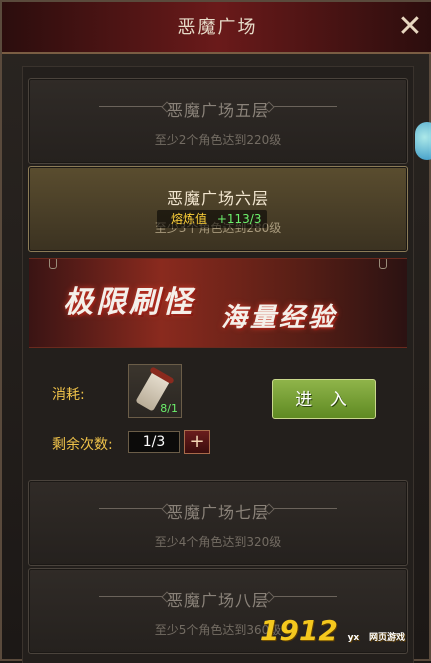 Image resolution: width=431 pixels, height=663 pixels. Describe the element at coordinates (298, 630) in the screenshot. I see `logo-number: 1912` at that location.